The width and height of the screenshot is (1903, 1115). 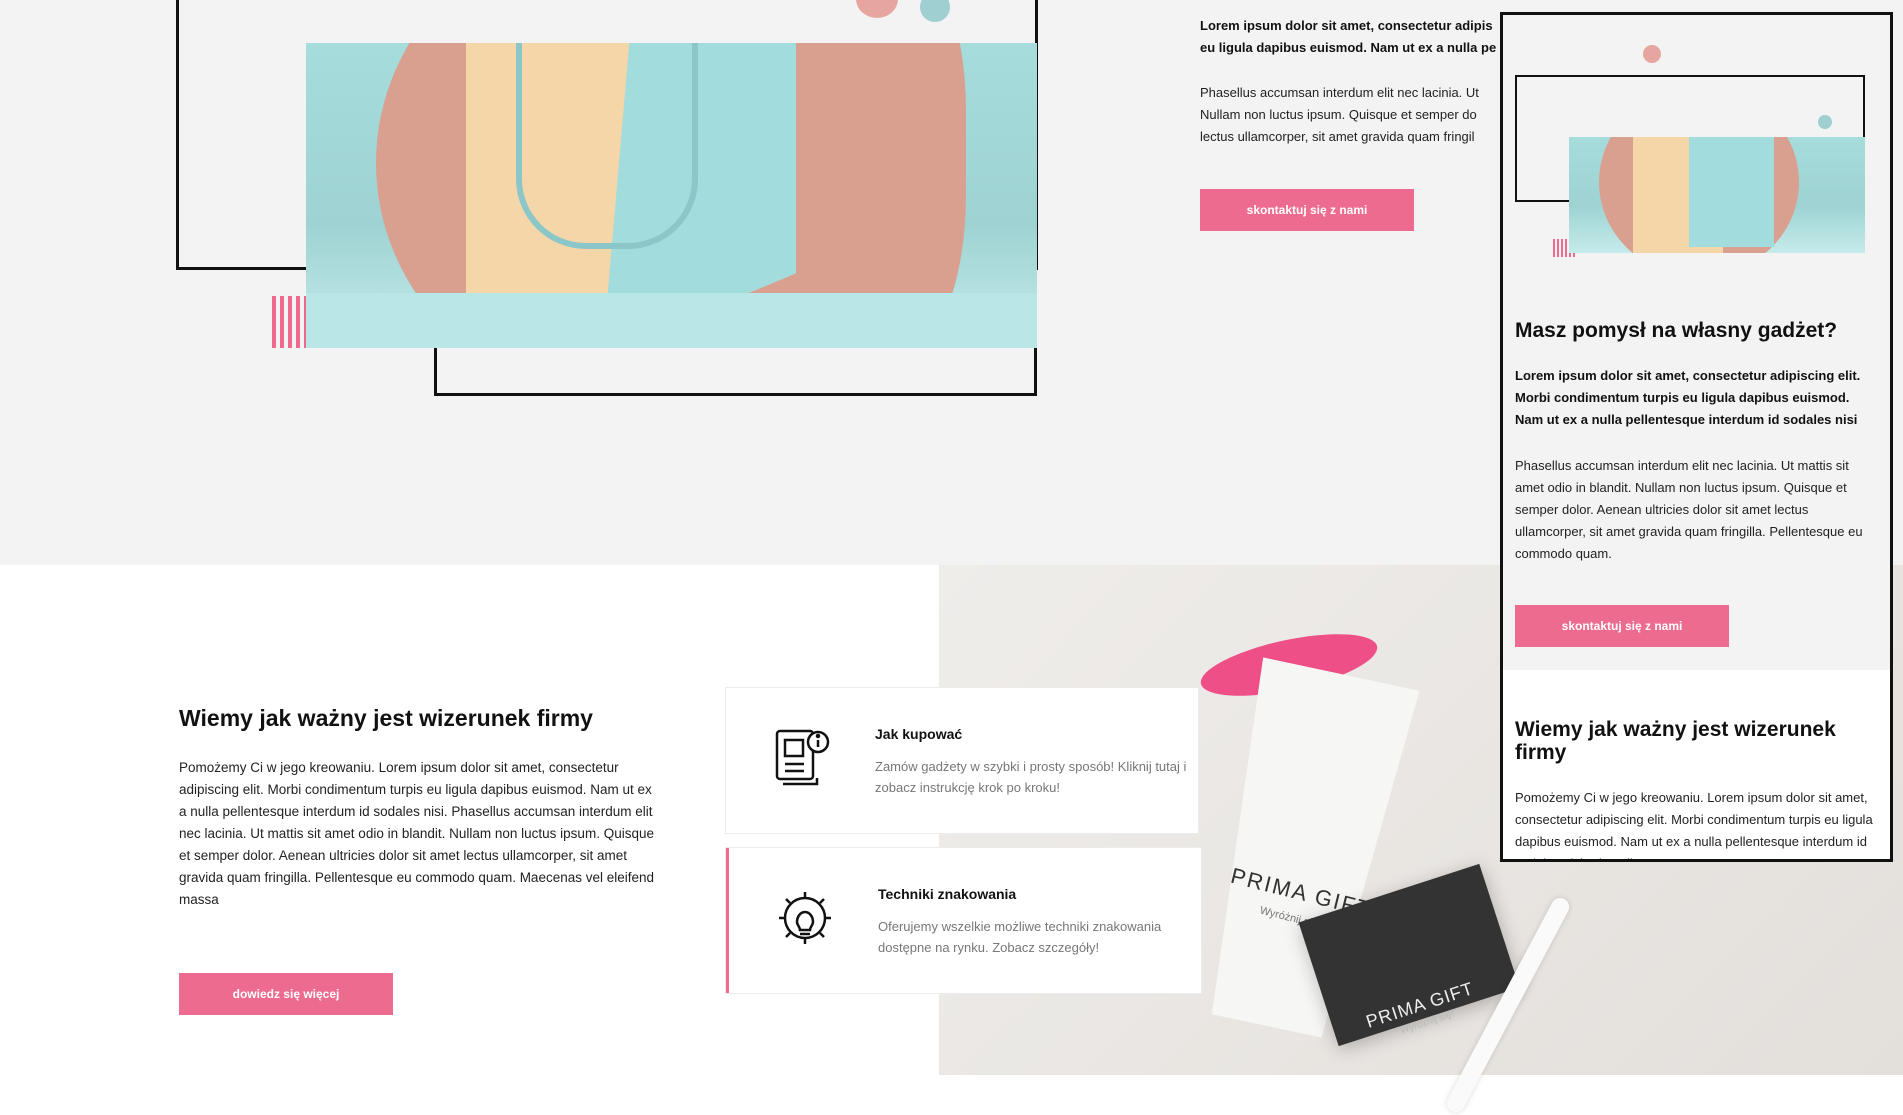 I want to click on learn-more-button: dowiedz się więcej, so click(x=286, y=994).